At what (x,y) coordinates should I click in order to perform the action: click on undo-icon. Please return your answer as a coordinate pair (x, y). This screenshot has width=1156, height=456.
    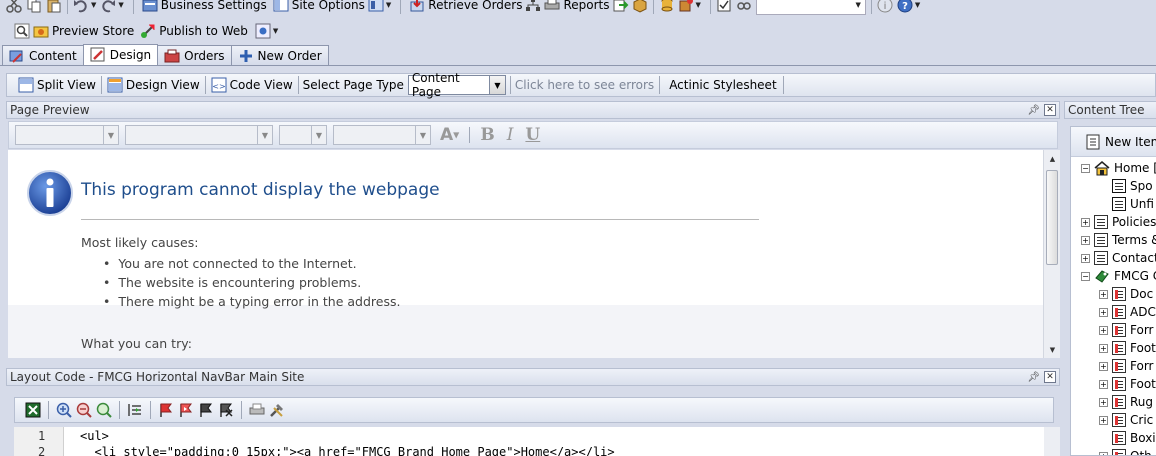
    Looking at the image, I should click on (81, 6).